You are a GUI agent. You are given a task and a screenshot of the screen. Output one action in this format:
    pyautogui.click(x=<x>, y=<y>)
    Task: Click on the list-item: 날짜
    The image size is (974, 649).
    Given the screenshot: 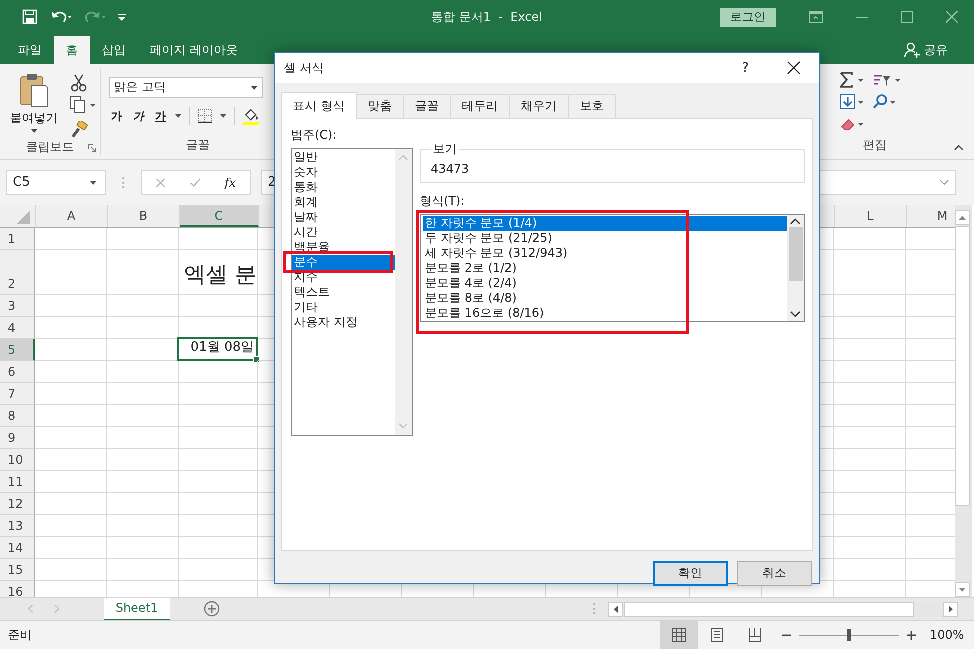 What is the action you would take?
    pyautogui.click(x=343, y=217)
    